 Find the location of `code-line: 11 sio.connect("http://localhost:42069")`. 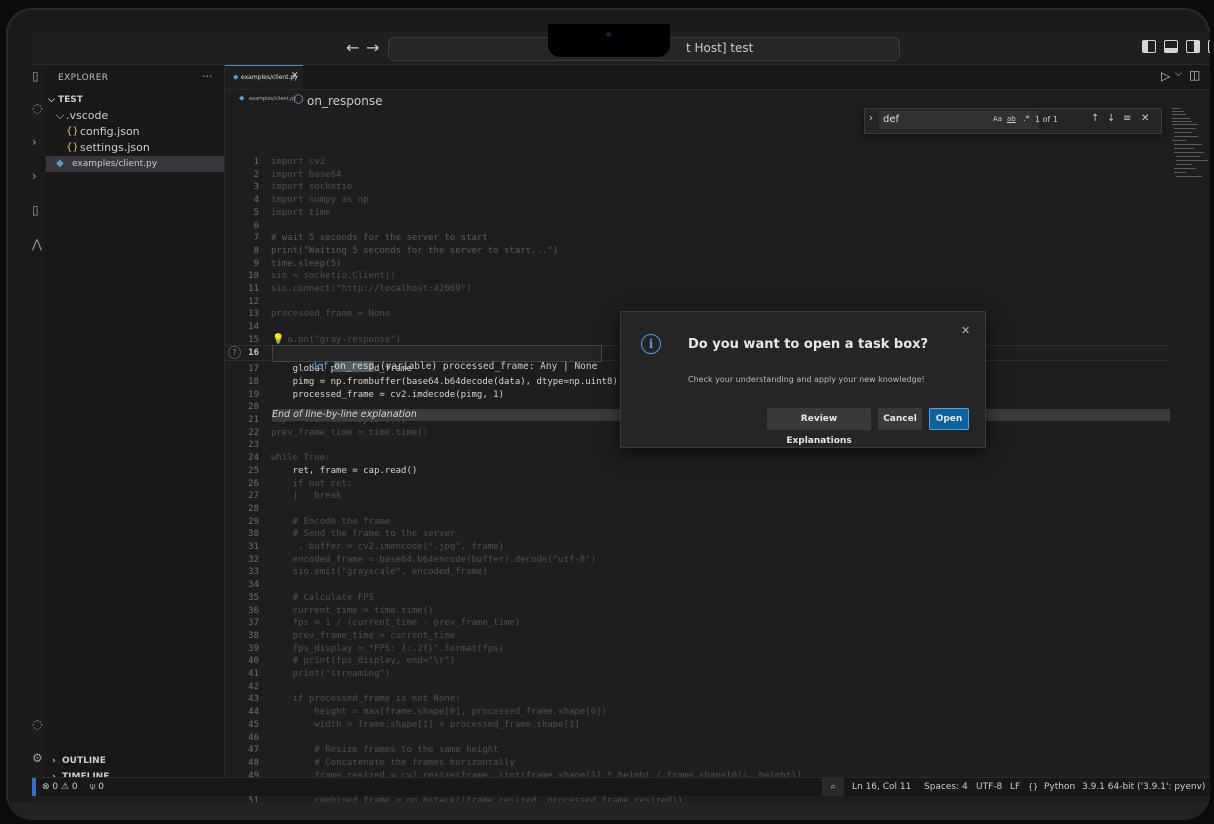

code-line: 11 sio.connect("http://localhost:42069") is located at coordinates (698, 289).